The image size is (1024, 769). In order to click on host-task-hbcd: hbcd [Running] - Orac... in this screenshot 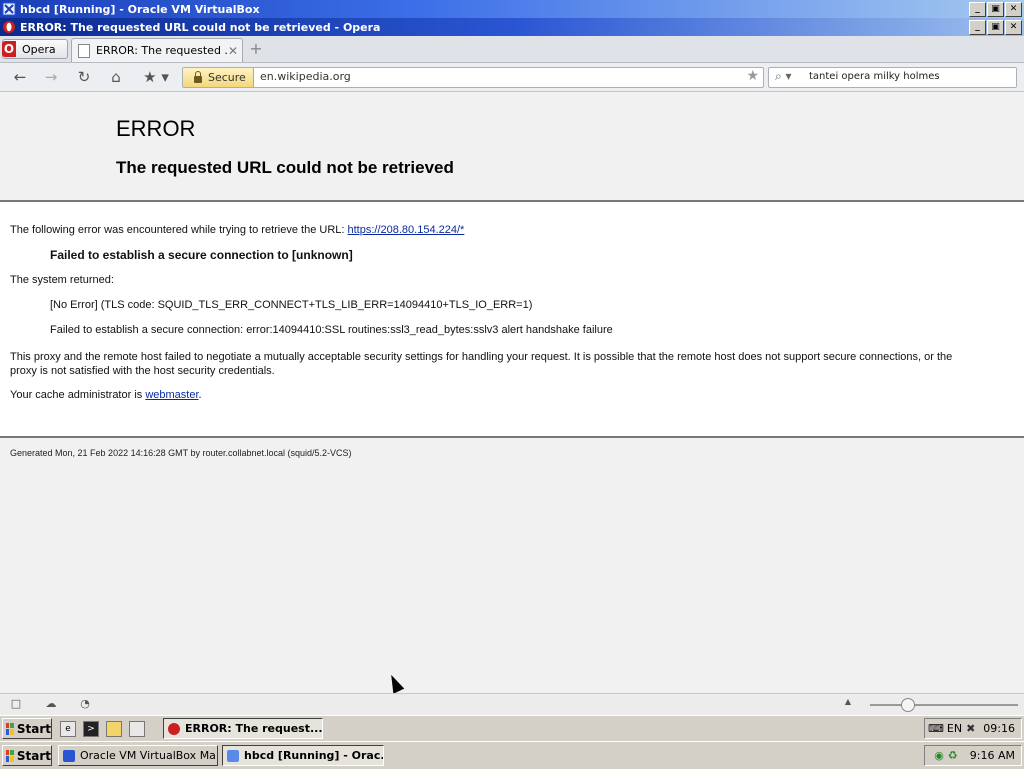, I will do `click(303, 755)`.